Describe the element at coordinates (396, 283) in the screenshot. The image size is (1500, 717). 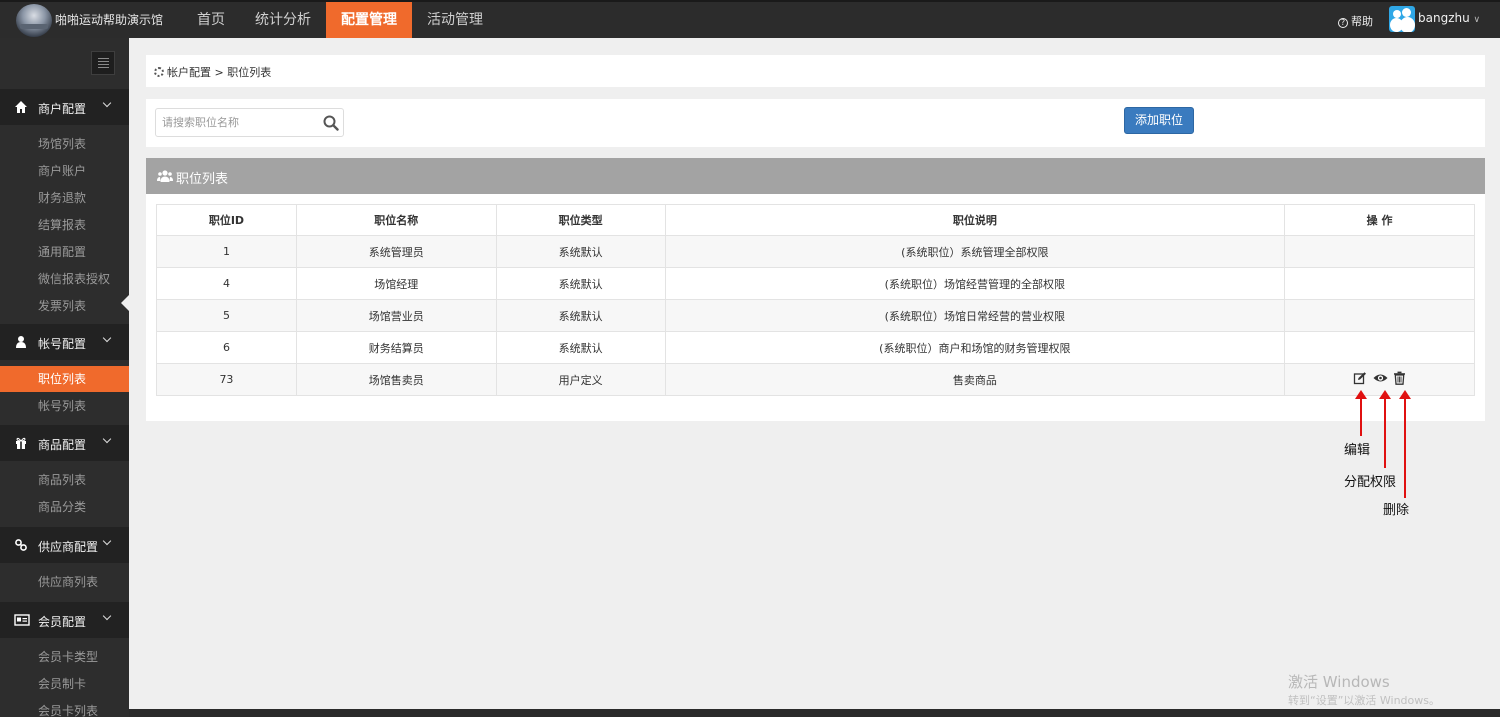
I see `cell-name: 场馆经理` at that location.